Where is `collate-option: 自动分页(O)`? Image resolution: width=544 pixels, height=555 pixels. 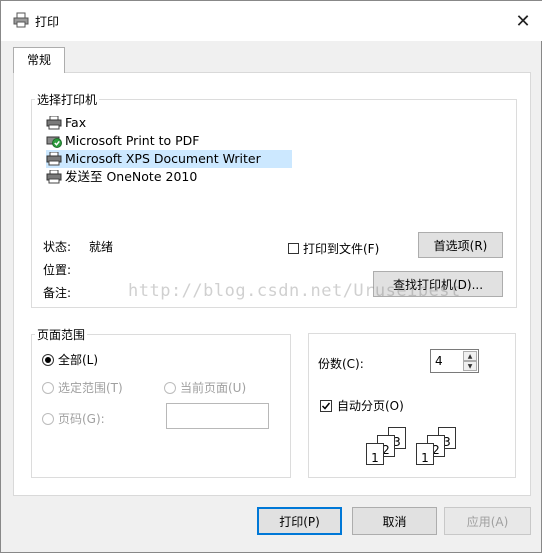 collate-option: 自动分页(O) is located at coordinates (362, 405).